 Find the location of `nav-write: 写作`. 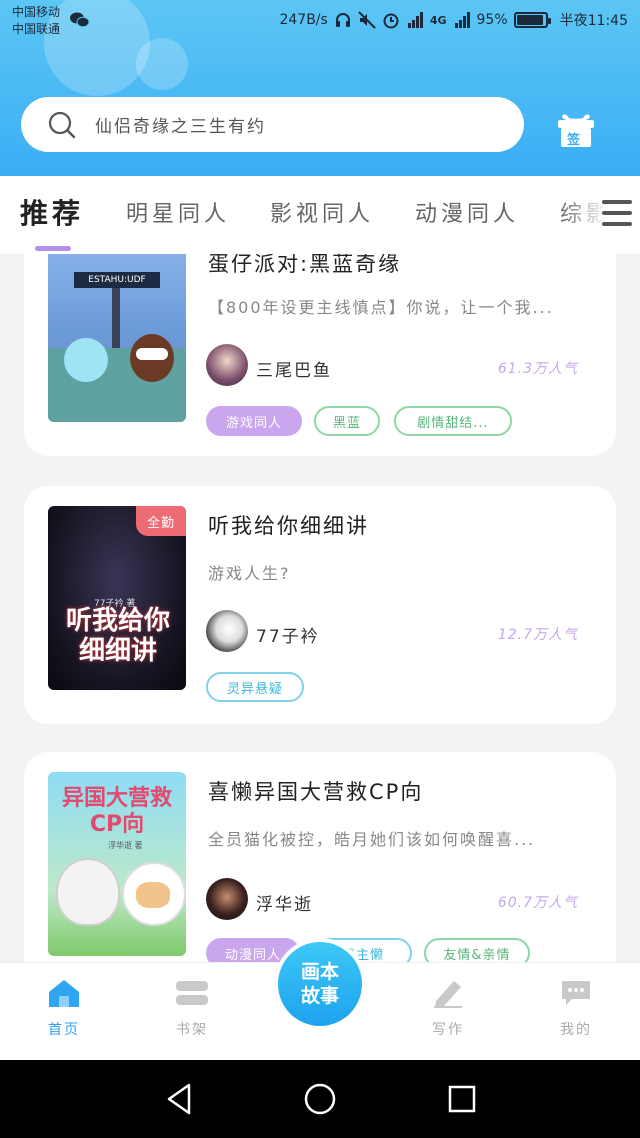

nav-write: 写作 is located at coordinates (448, 1008).